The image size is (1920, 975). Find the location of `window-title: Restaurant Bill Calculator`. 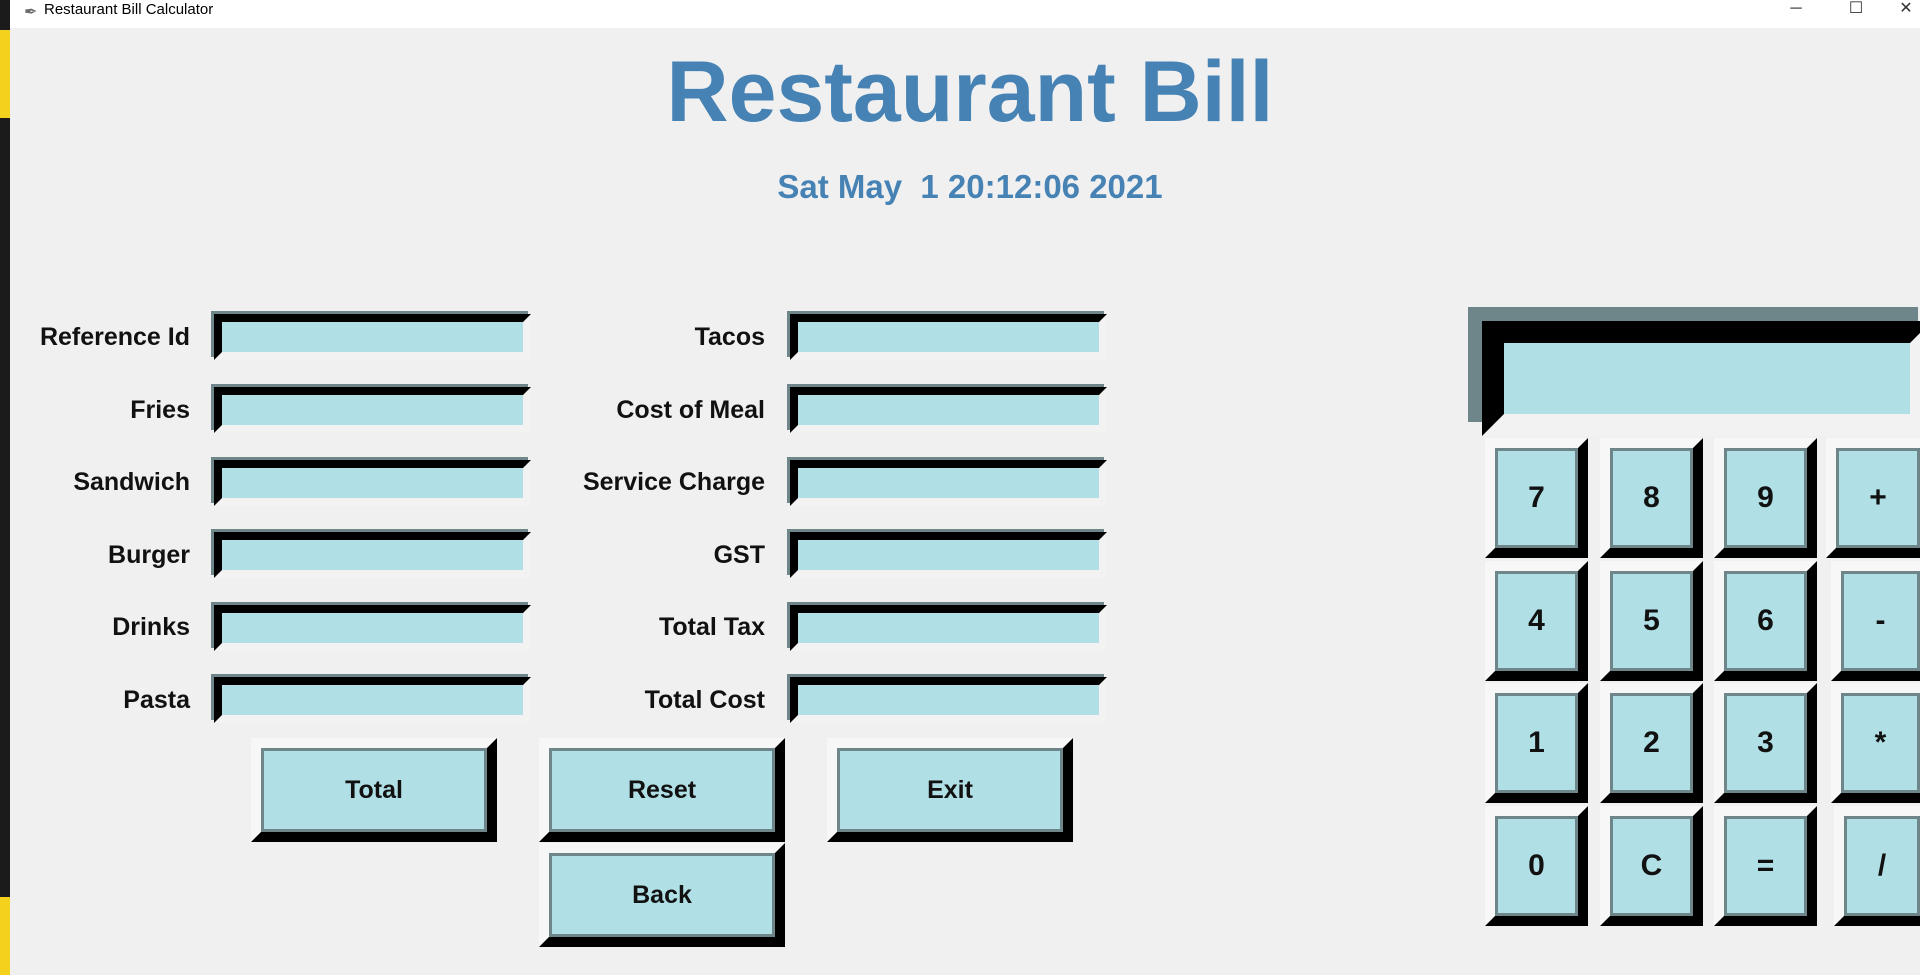

window-title: Restaurant Bill Calculator is located at coordinates (129, 9).